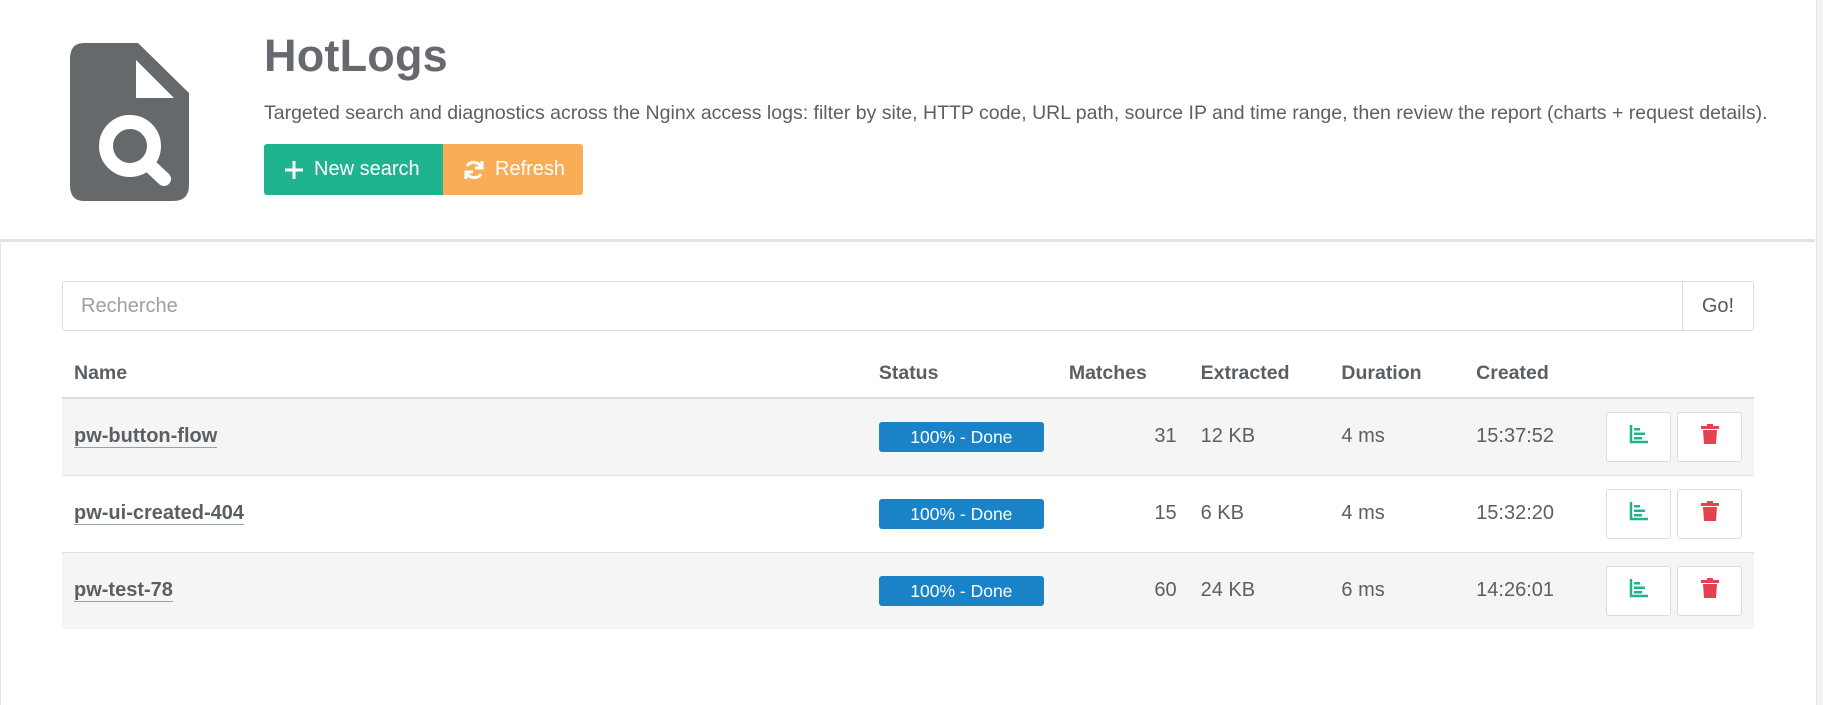  Describe the element at coordinates (1122, 590) in the screenshot. I see `matches-cell: 60` at that location.